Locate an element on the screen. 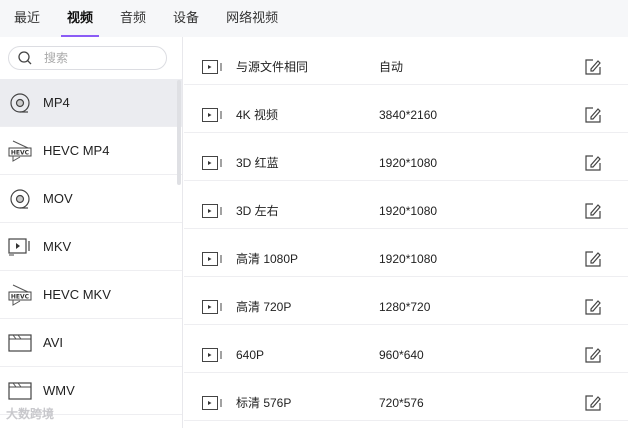 This screenshot has width=628, height=428. preset-row: 高清 720P 1280*720 is located at coordinates (406, 301).